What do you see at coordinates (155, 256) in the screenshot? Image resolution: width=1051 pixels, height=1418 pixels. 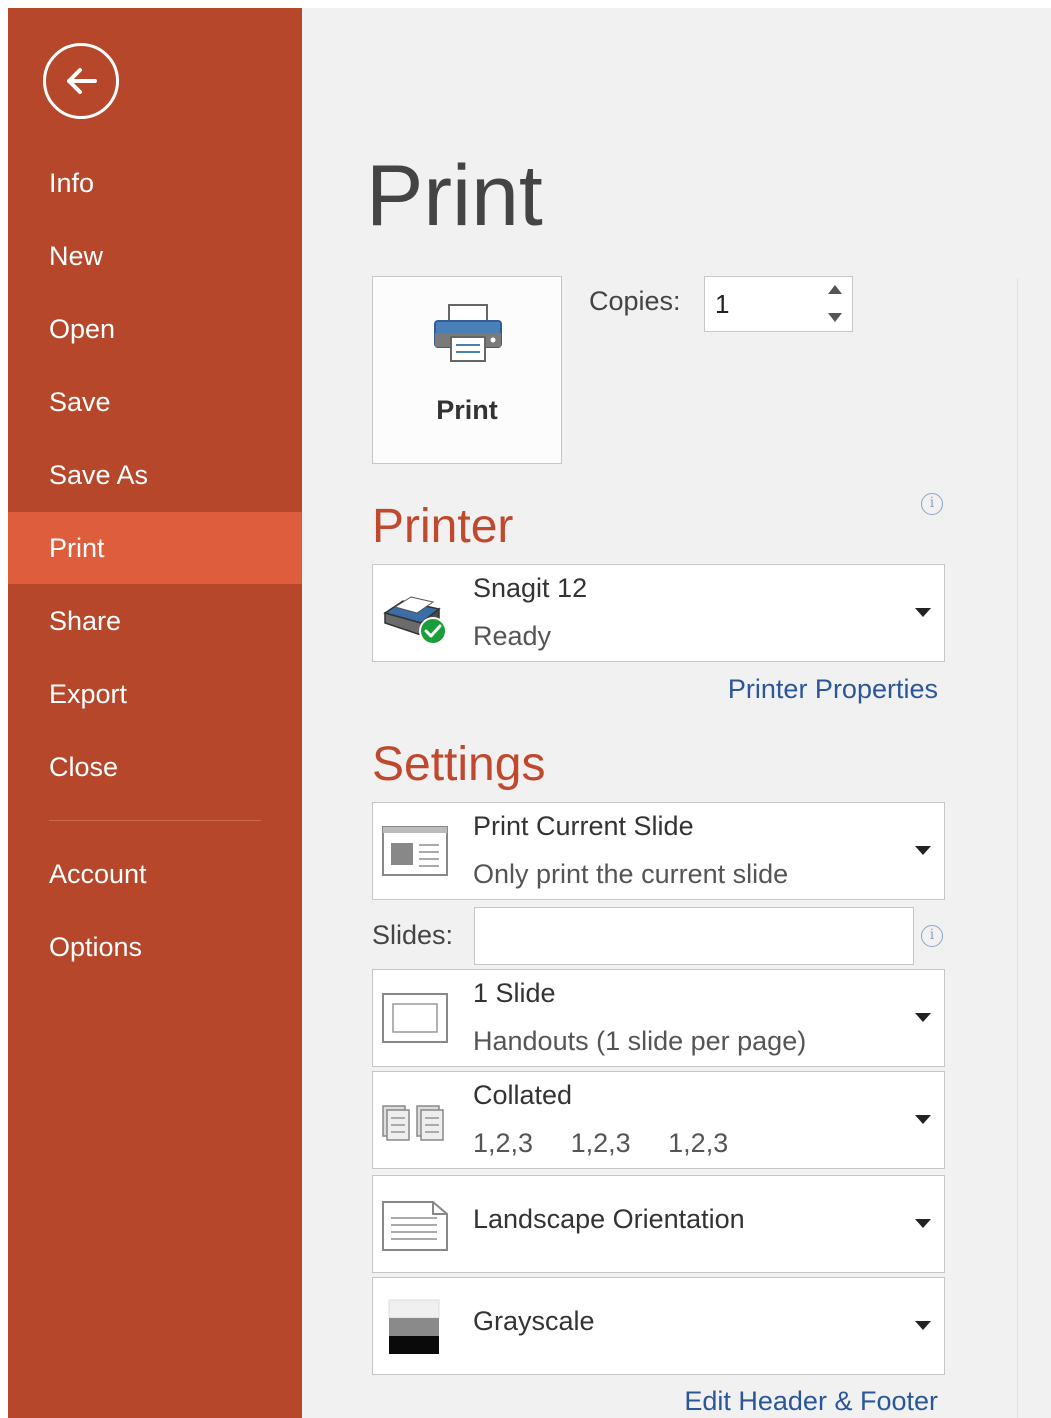 I see `nav-item-new: New` at bounding box center [155, 256].